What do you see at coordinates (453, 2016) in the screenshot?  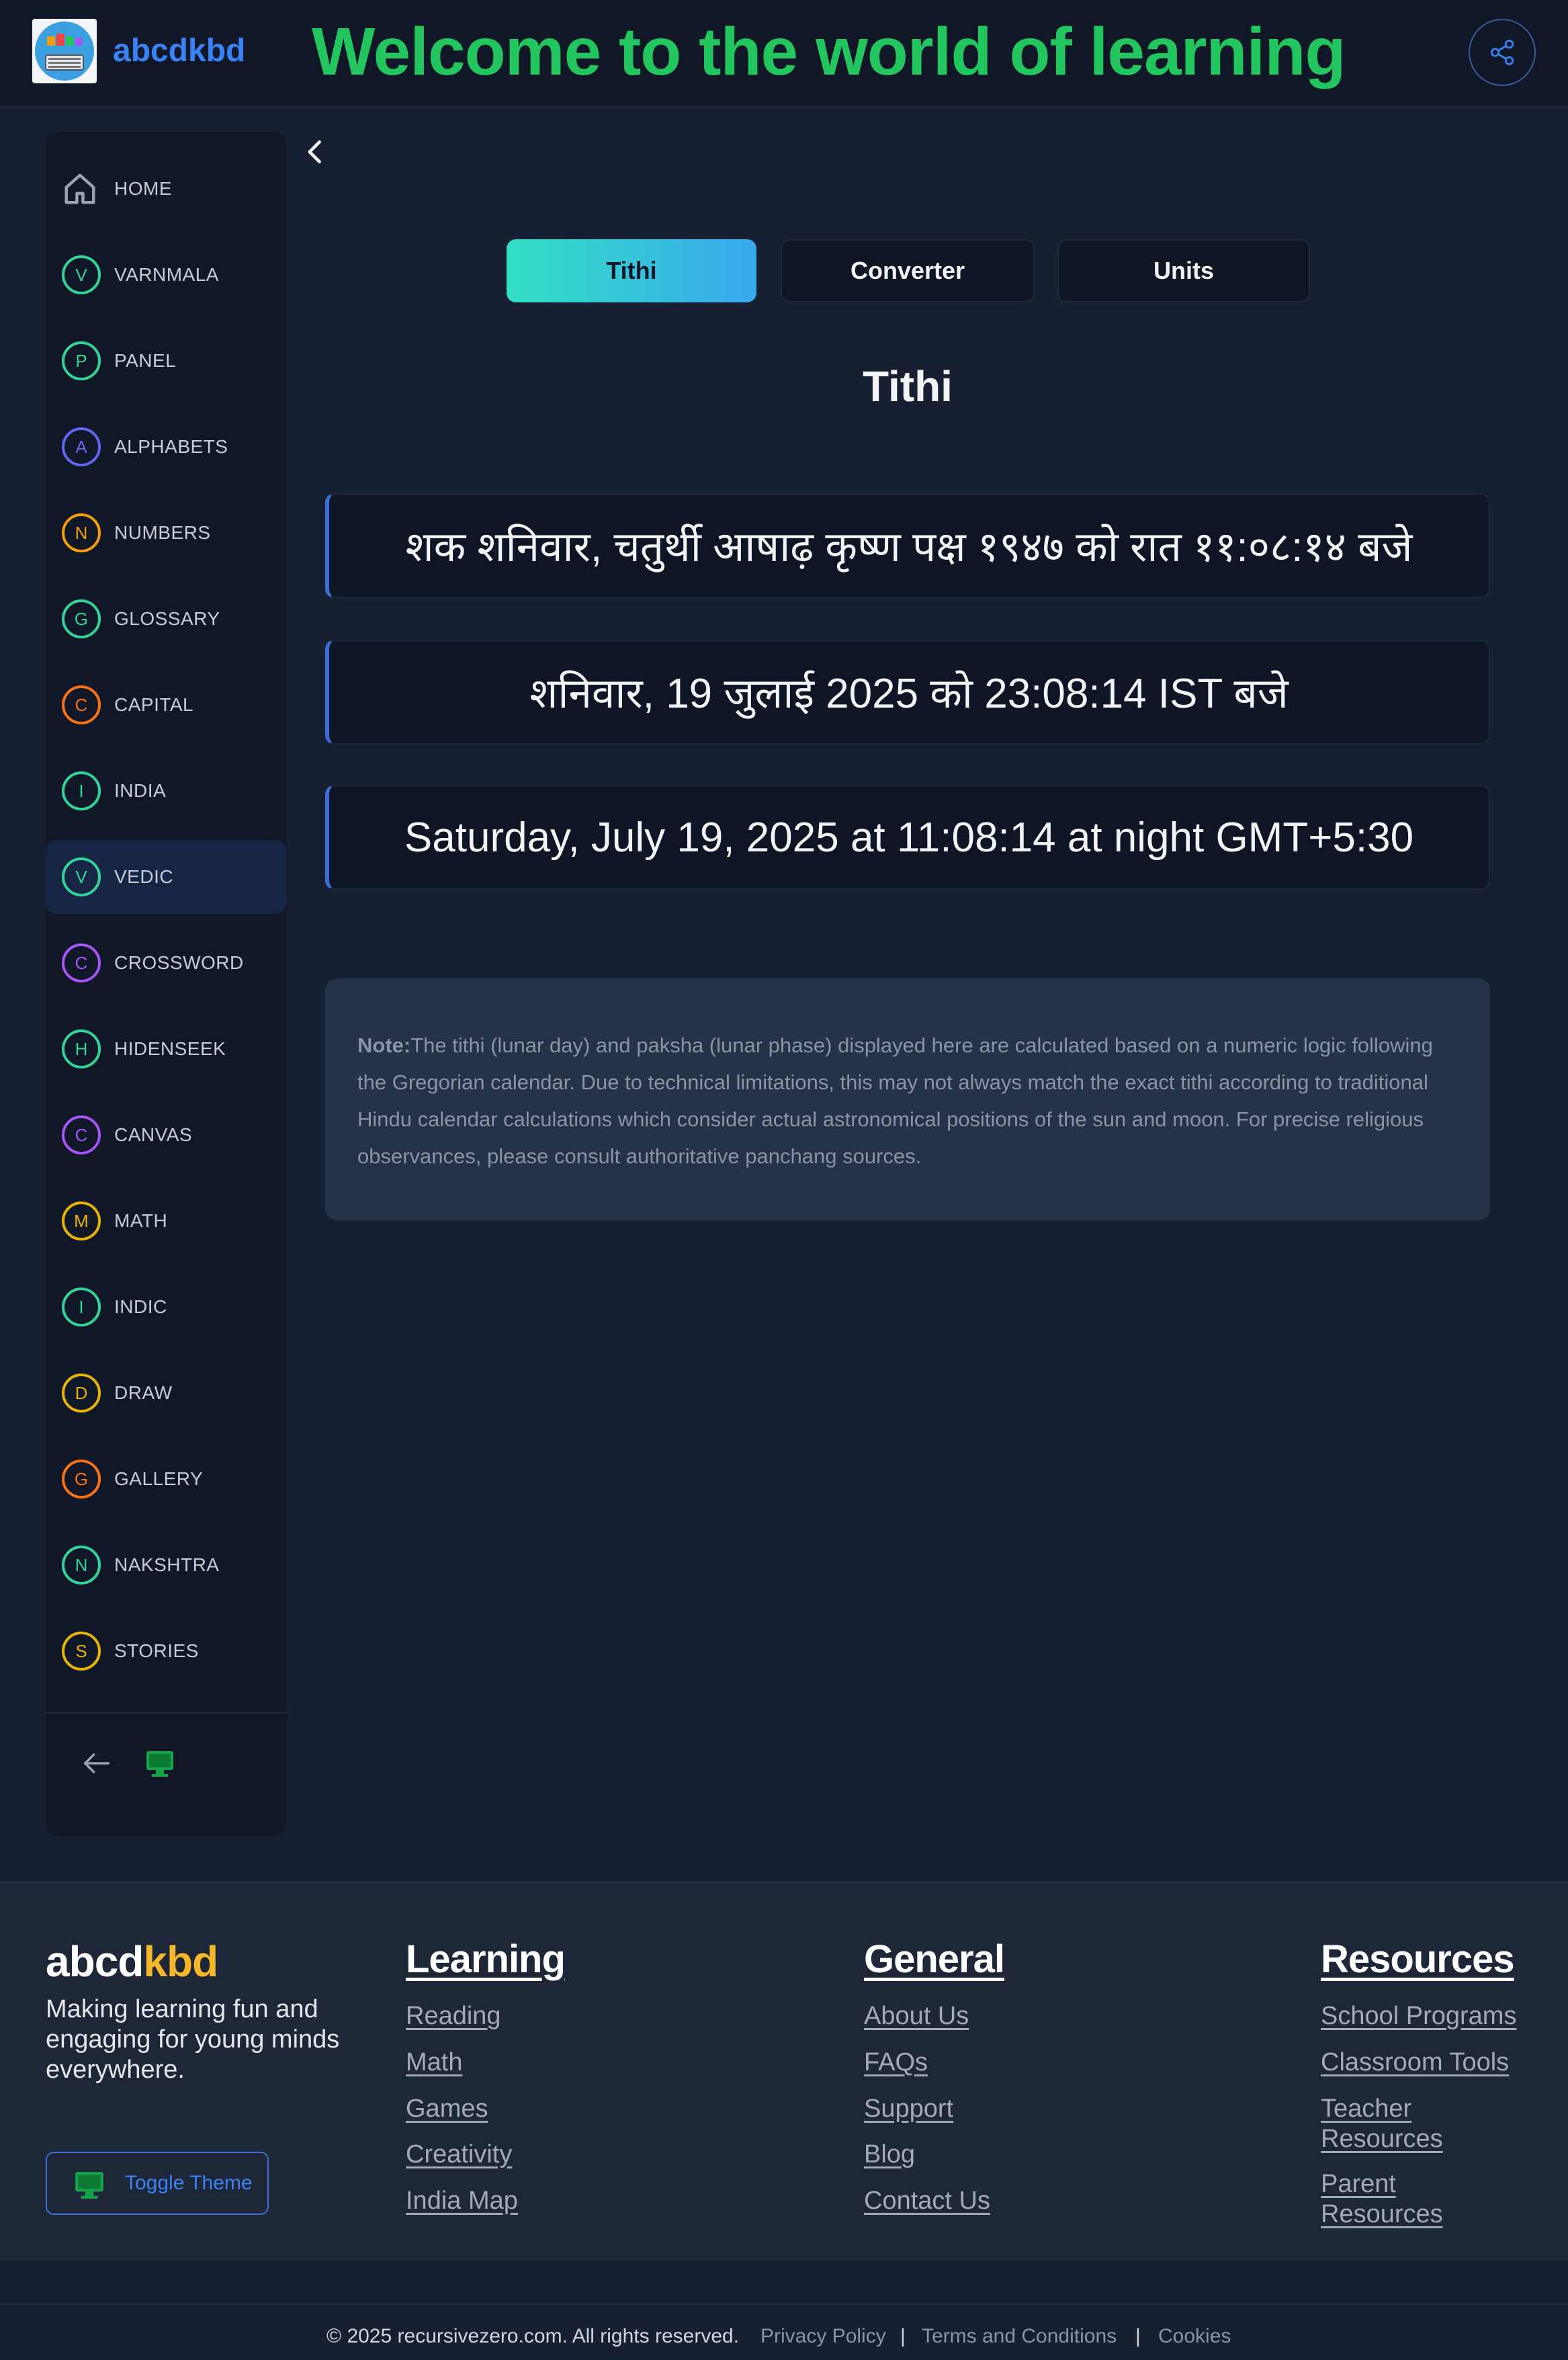 I see `footer-link-reading: Reading` at bounding box center [453, 2016].